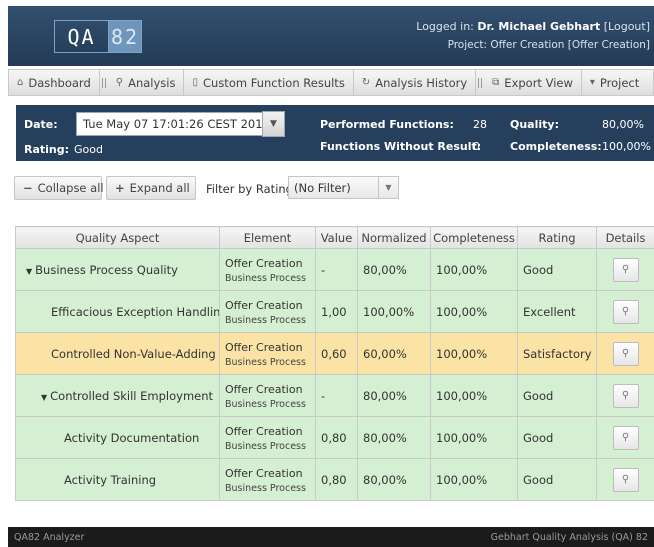 The width and height of the screenshot is (654, 547). I want to click on logged-in-label: Logged in:, so click(445, 26).